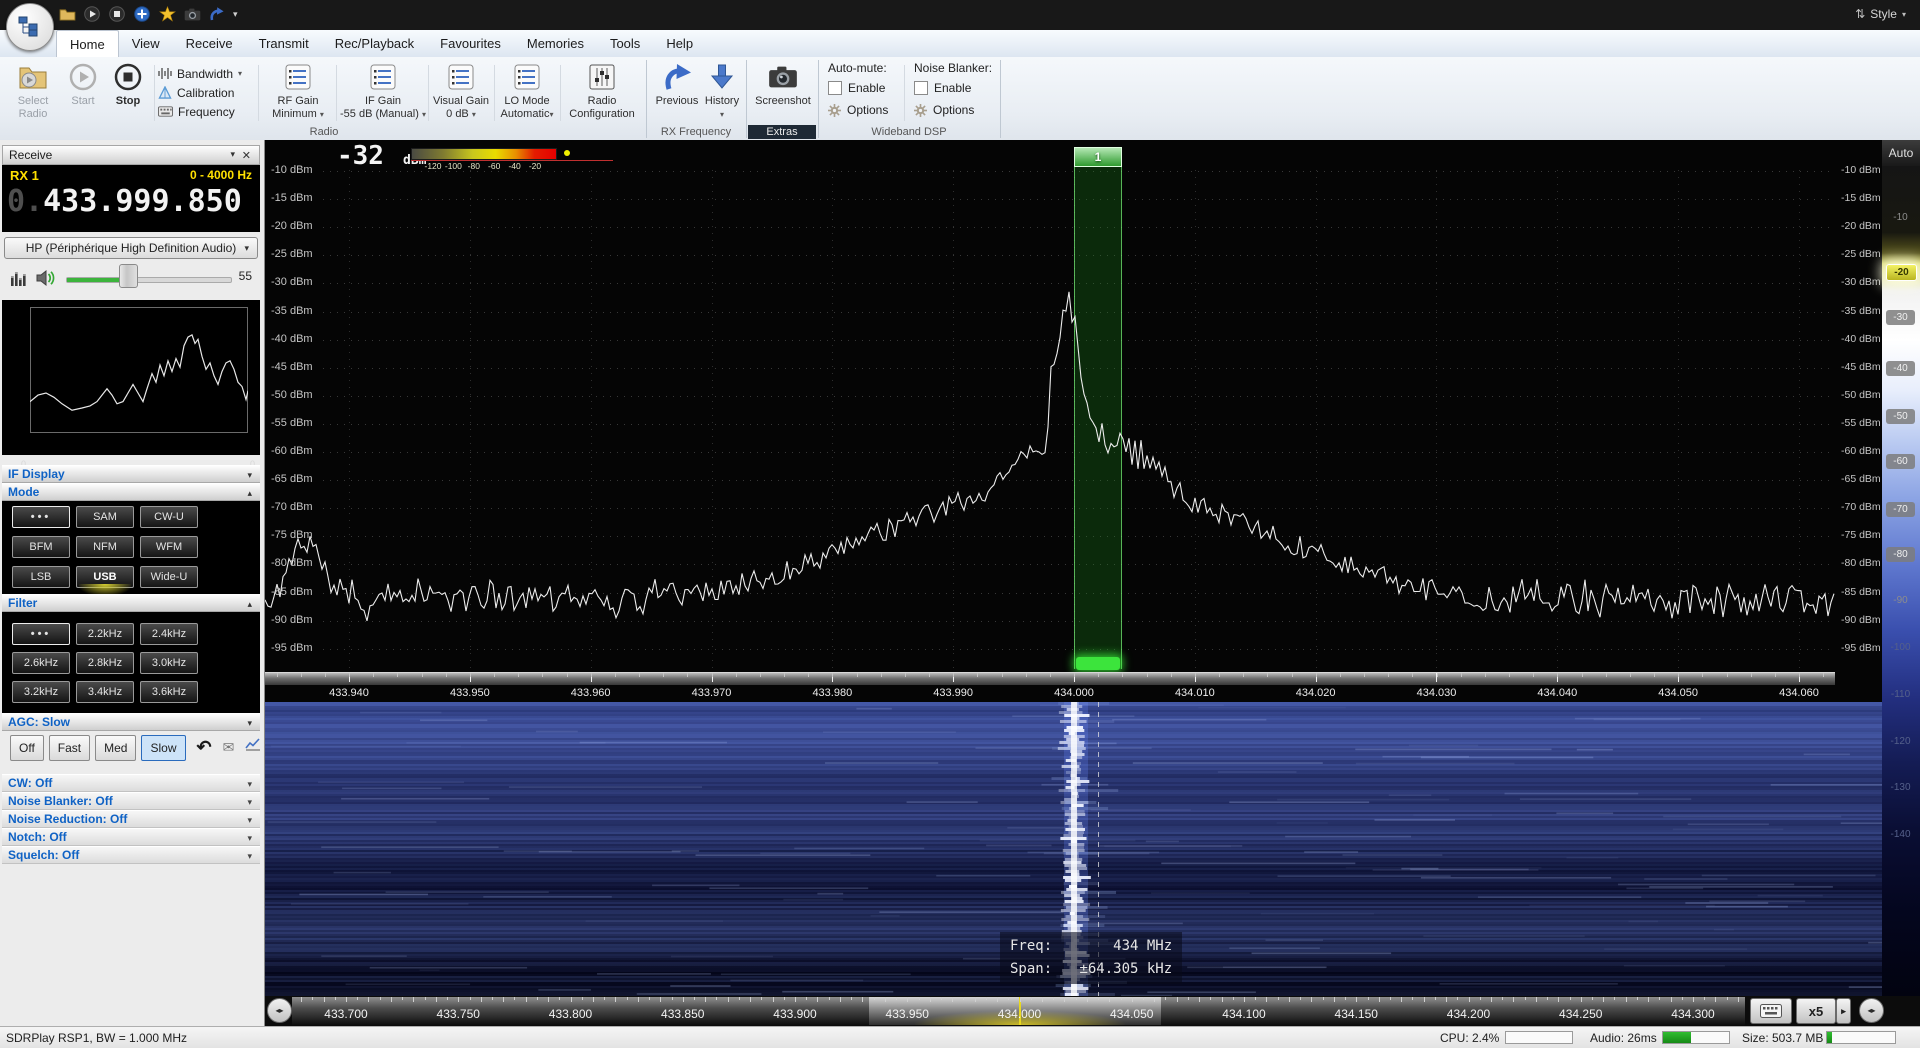 The width and height of the screenshot is (1920, 1048). Describe the element at coordinates (374, 43) in the screenshot. I see `menu-tab-rec-playback: Rec/Playback` at that location.